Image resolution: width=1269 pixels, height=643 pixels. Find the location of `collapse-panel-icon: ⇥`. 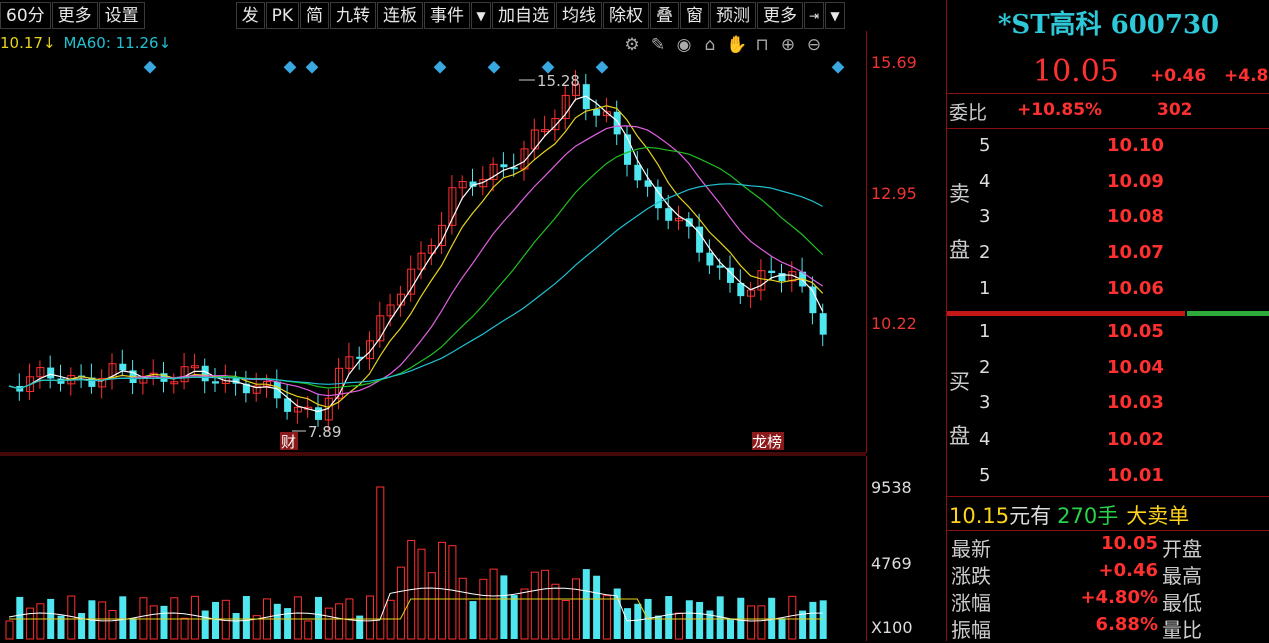

collapse-panel-icon: ⇥ is located at coordinates (814, 15).